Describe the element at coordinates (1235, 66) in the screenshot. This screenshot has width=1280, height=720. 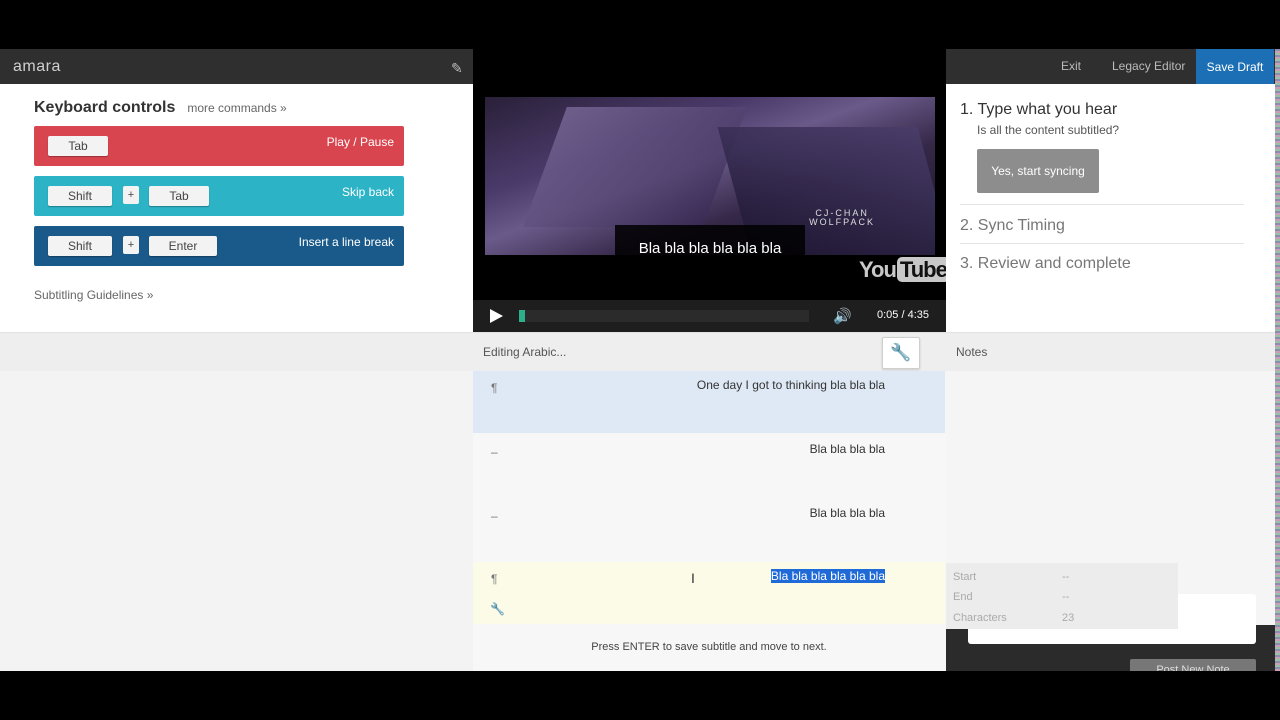
I see `save-draft-button: Save Draft` at that location.